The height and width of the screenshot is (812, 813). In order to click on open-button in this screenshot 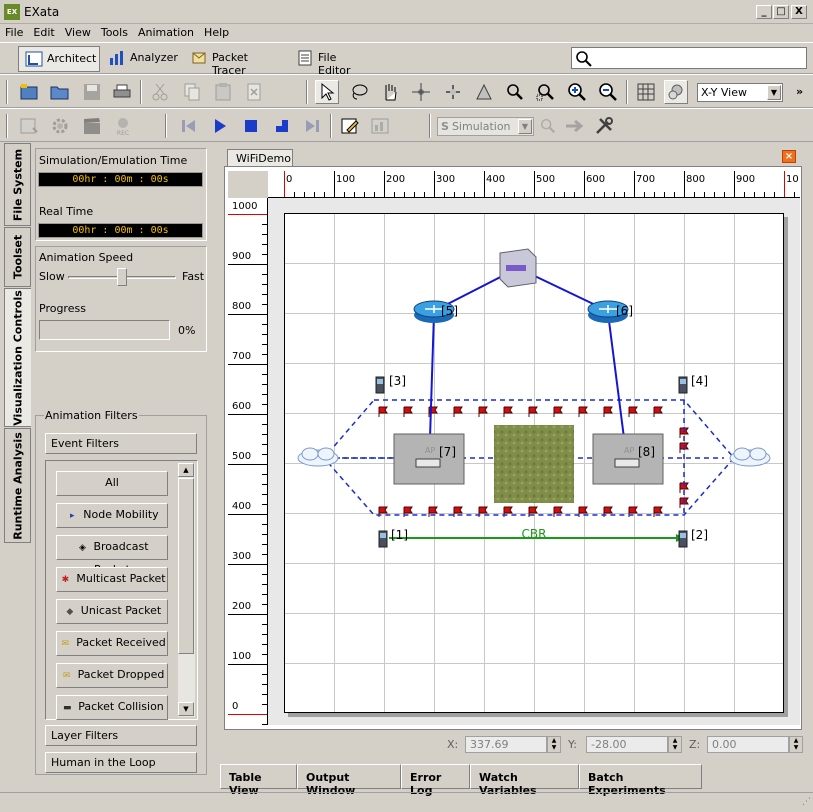, I will do `click(60, 92)`.